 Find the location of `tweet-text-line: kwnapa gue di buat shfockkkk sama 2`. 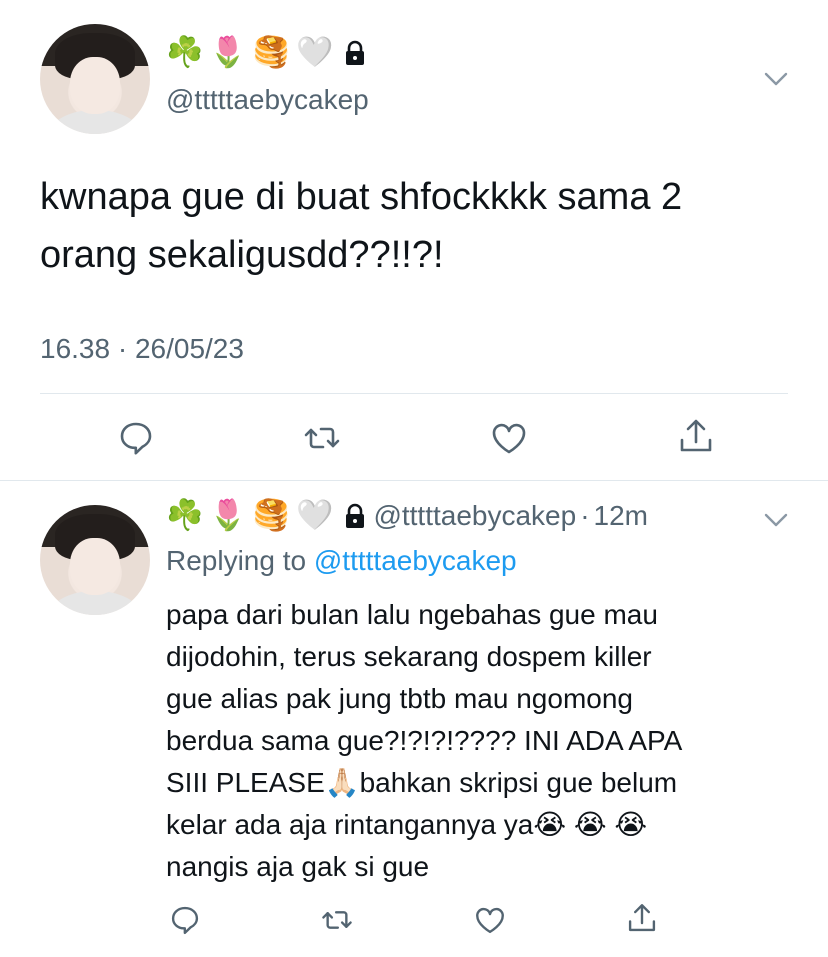

tweet-text-line: kwnapa gue di buat shfockkkk sama 2 is located at coordinates (361, 197).